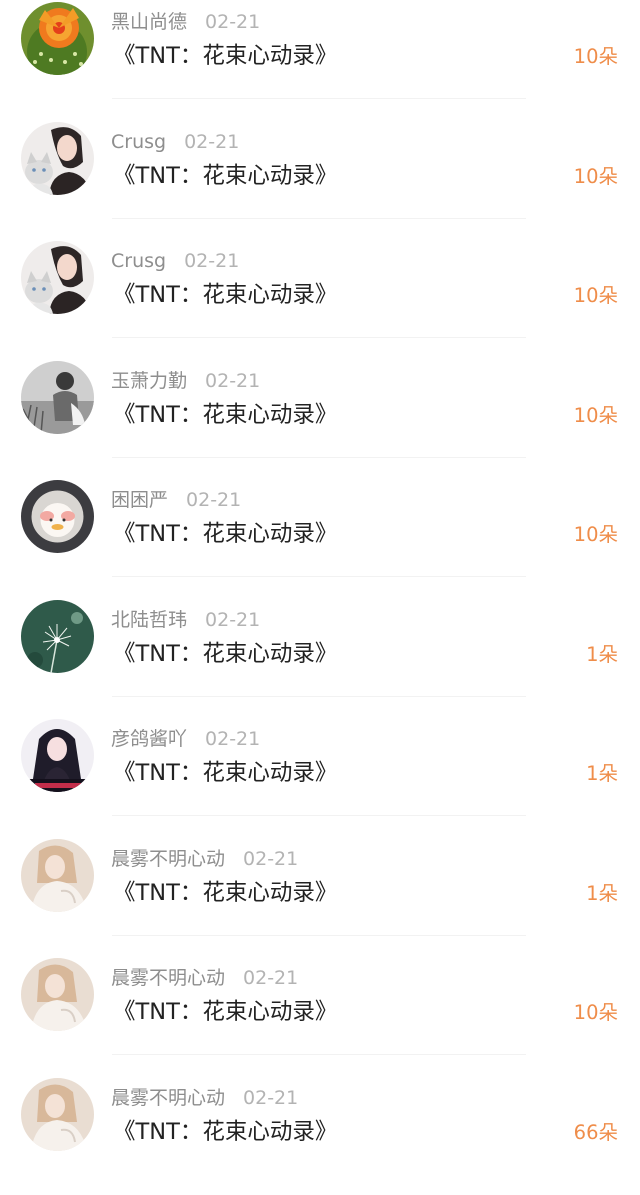  I want to click on user-name: 玉萧力勤, so click(149, 381).